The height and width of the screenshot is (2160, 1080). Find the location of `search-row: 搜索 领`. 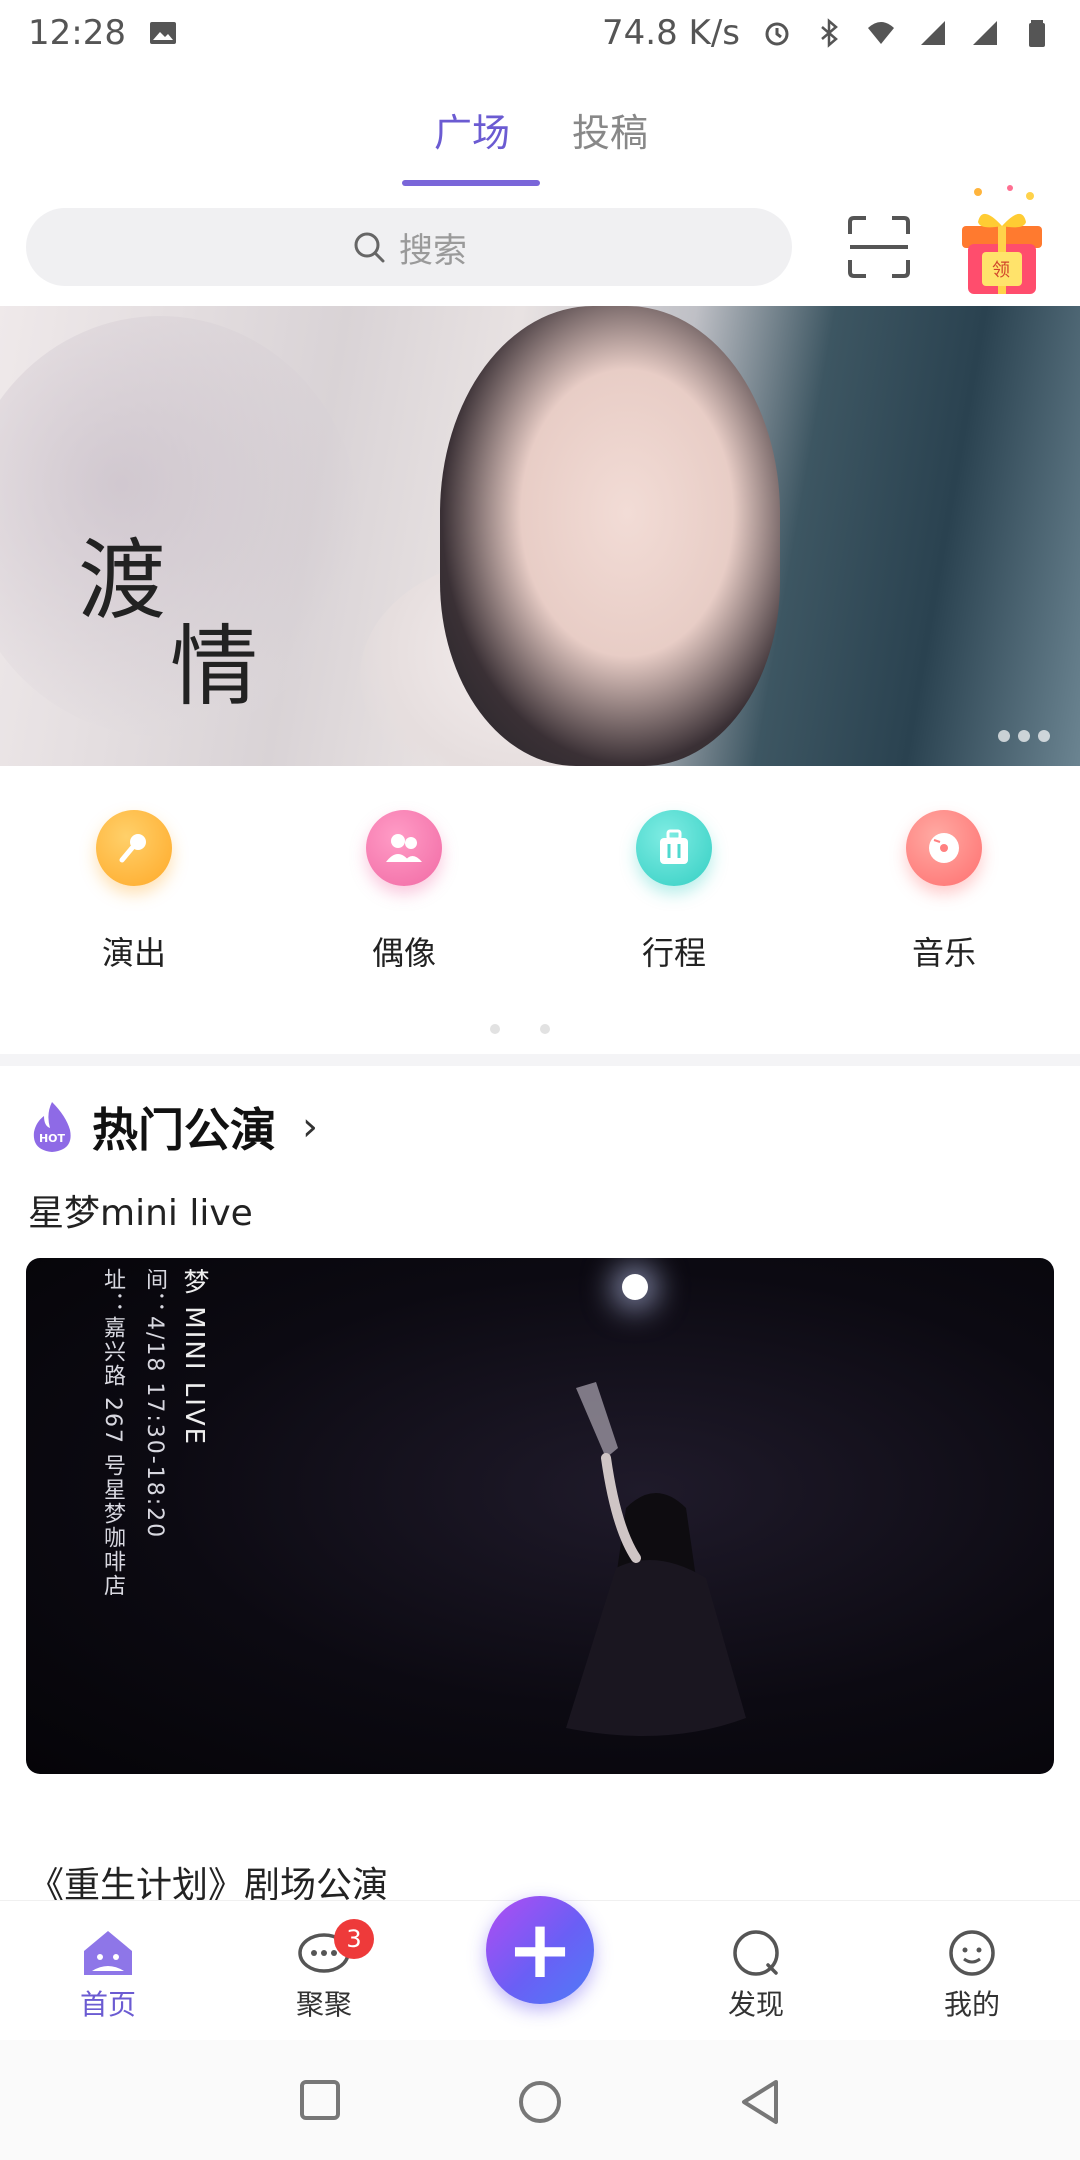

search-row: 搜索 领 is located at coordinates (540, 239).